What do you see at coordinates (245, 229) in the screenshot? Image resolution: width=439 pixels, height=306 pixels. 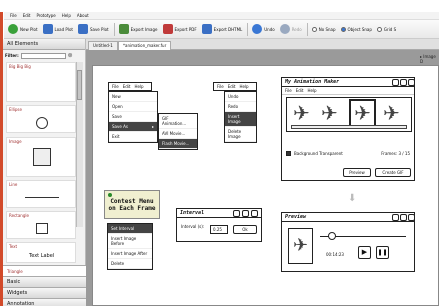 I see `interval-ok-button: Ok` at bounding box center [245, 229].